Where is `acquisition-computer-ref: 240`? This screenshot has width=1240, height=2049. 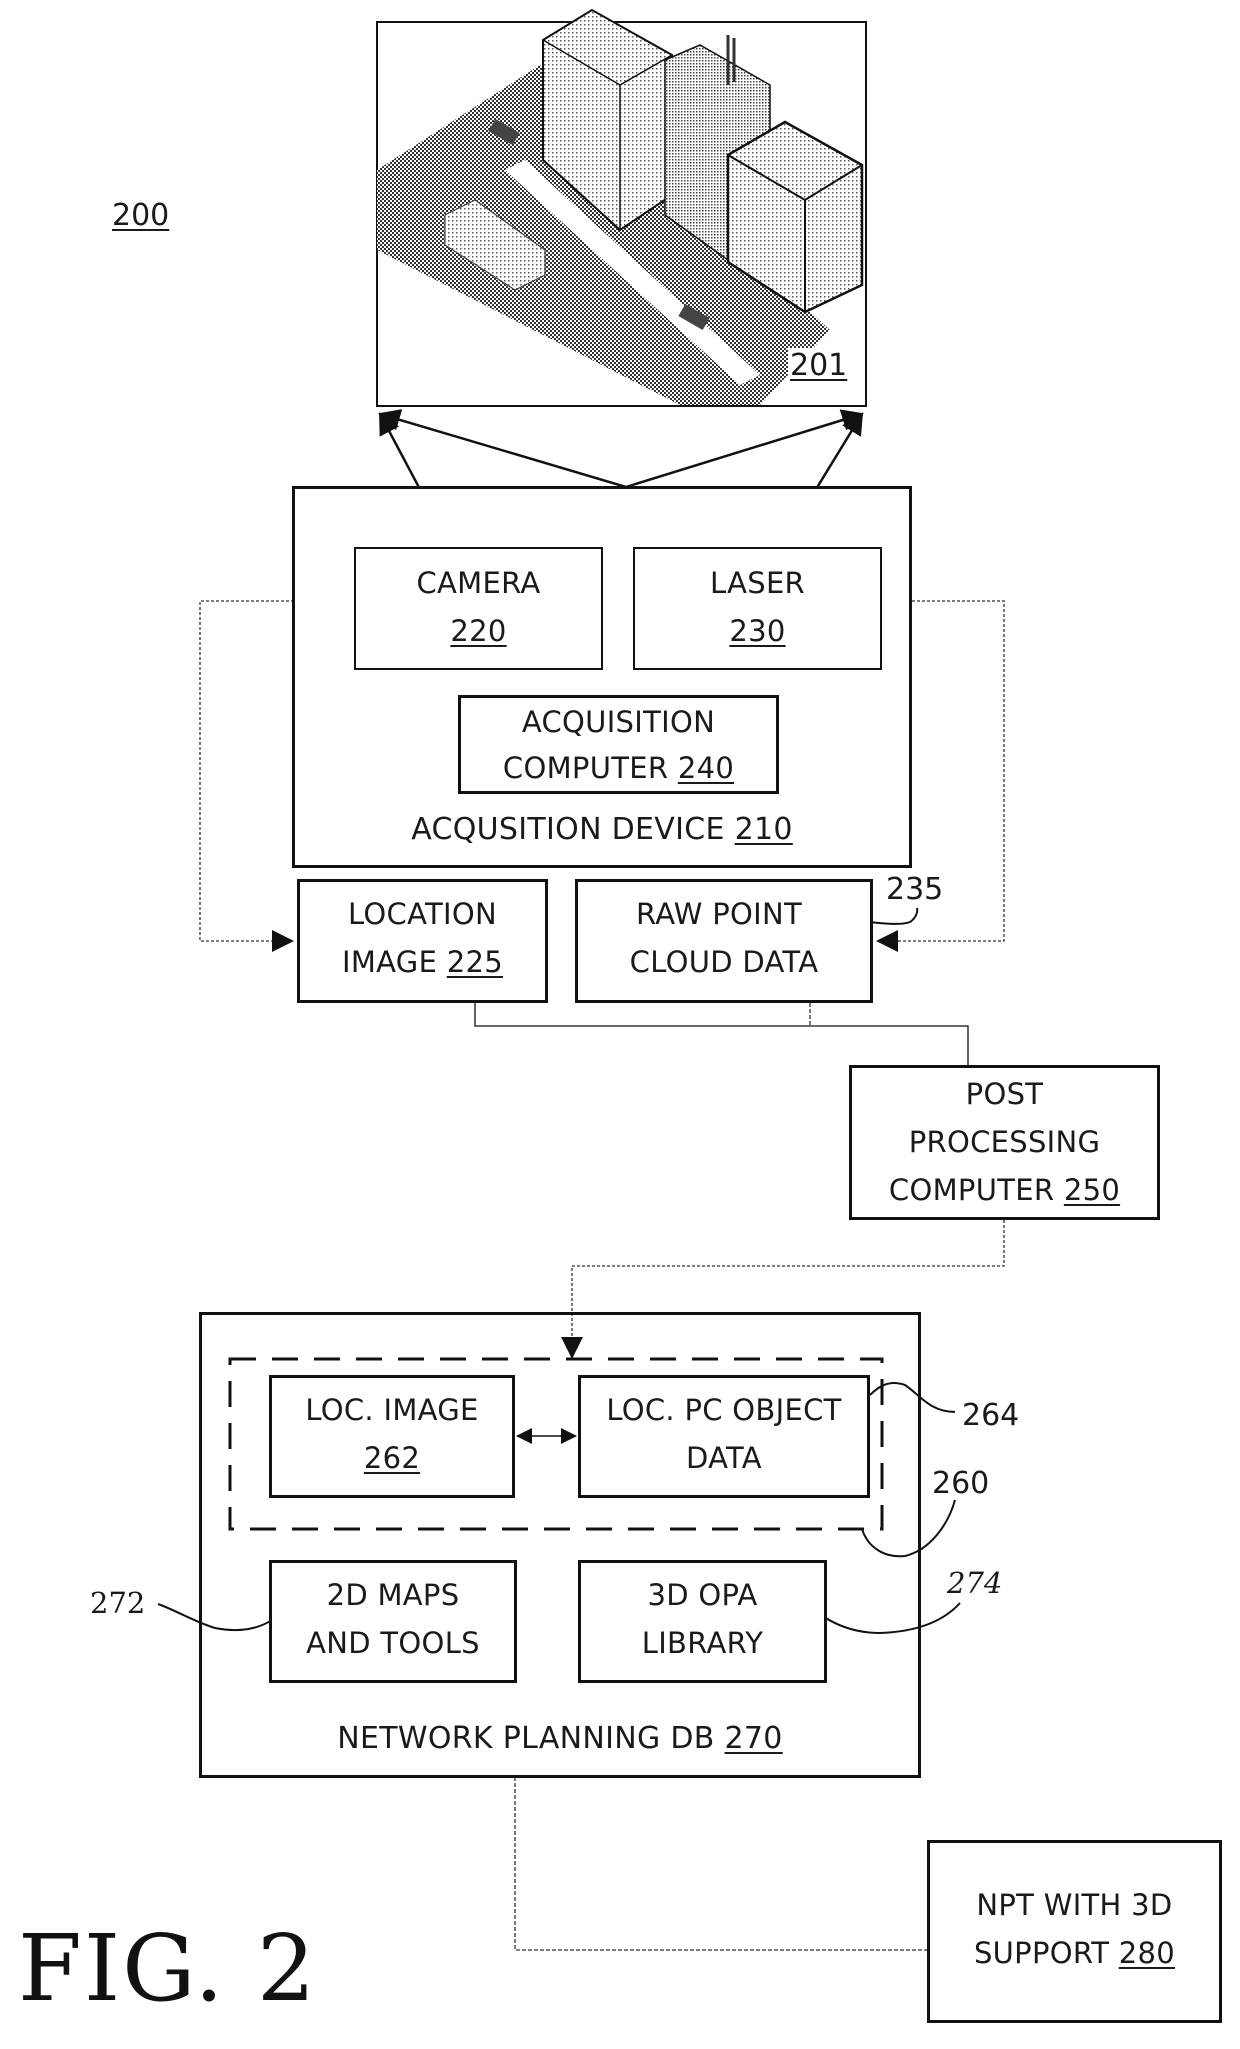 acquisition-computer-ref: 240 is located at coordinates (706, 768).